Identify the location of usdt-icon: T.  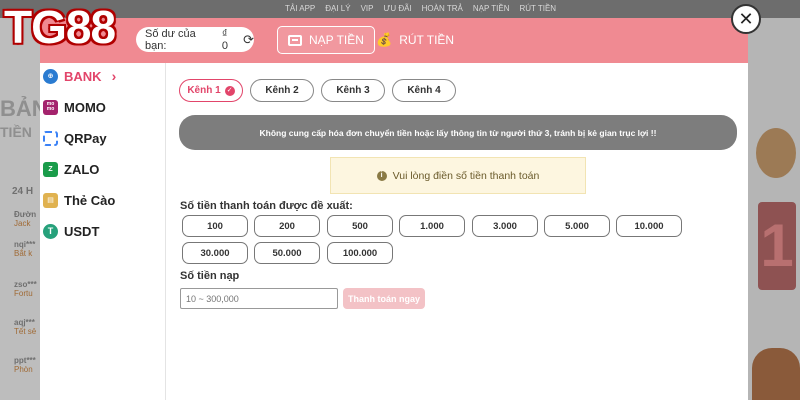
(50, 231).